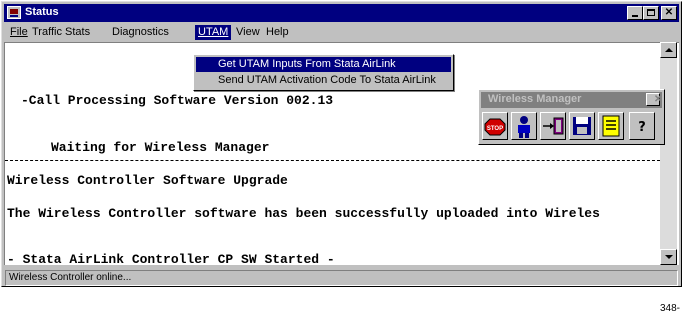  I want to click on user-button, so click(524, 126).